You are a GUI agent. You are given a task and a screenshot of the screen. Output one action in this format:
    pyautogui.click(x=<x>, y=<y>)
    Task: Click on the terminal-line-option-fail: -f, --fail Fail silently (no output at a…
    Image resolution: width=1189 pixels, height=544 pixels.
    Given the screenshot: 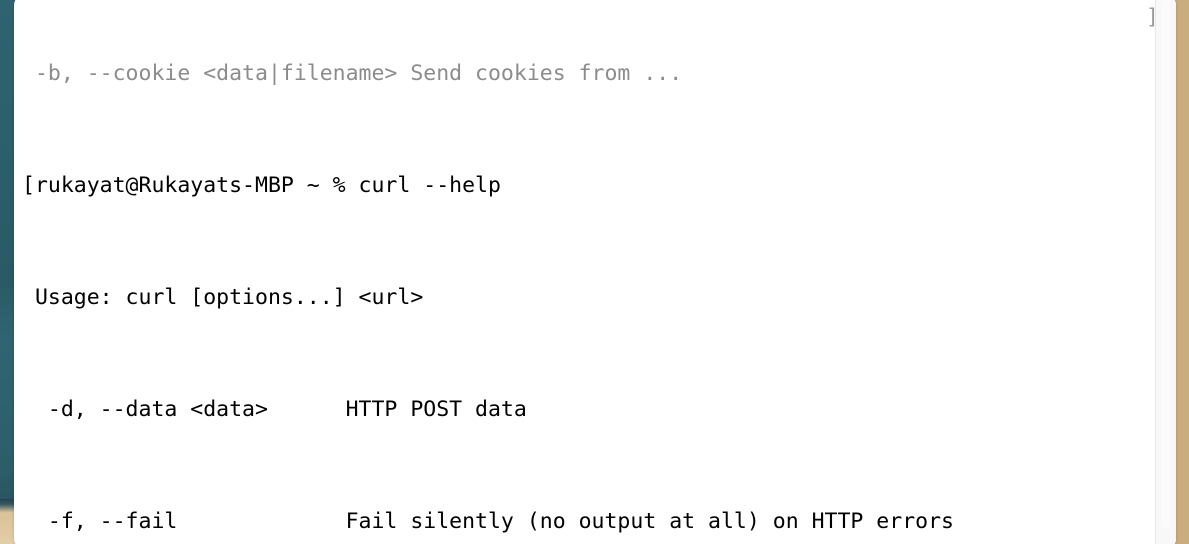 What is the action you would take?
    pyautogui.click(x=488, y=521)
    